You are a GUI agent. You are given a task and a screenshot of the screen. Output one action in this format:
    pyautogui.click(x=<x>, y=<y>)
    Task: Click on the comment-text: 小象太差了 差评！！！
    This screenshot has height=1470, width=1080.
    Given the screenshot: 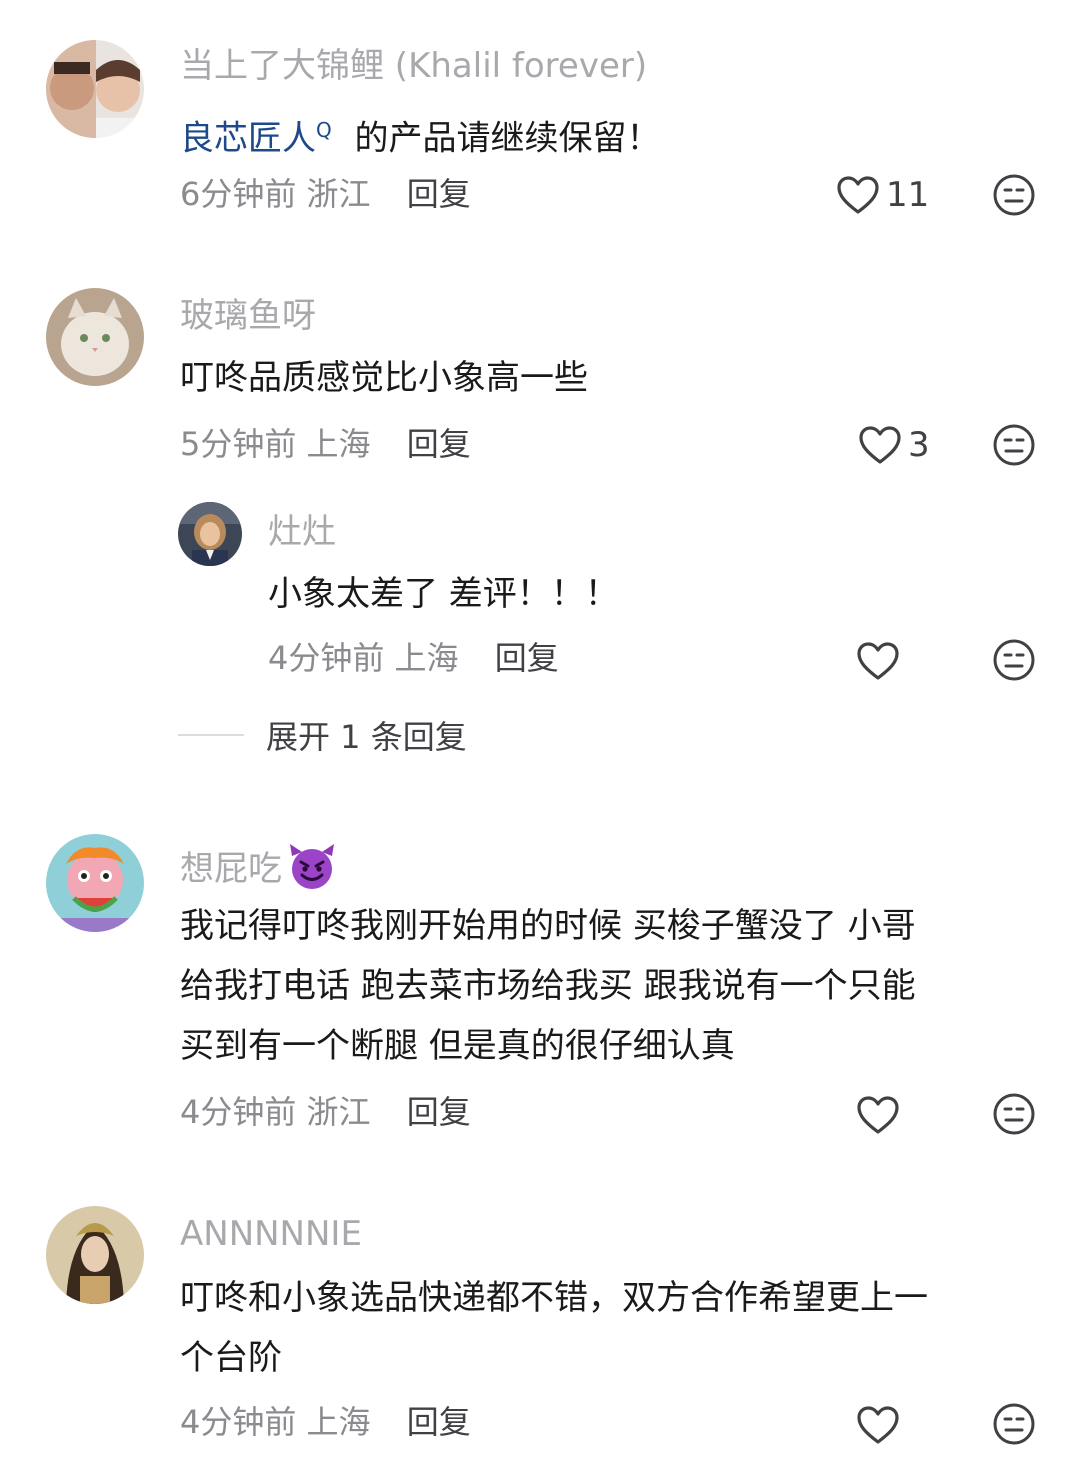 What is the action you would take?
    pyautogui.click(x=443, y=594)
    